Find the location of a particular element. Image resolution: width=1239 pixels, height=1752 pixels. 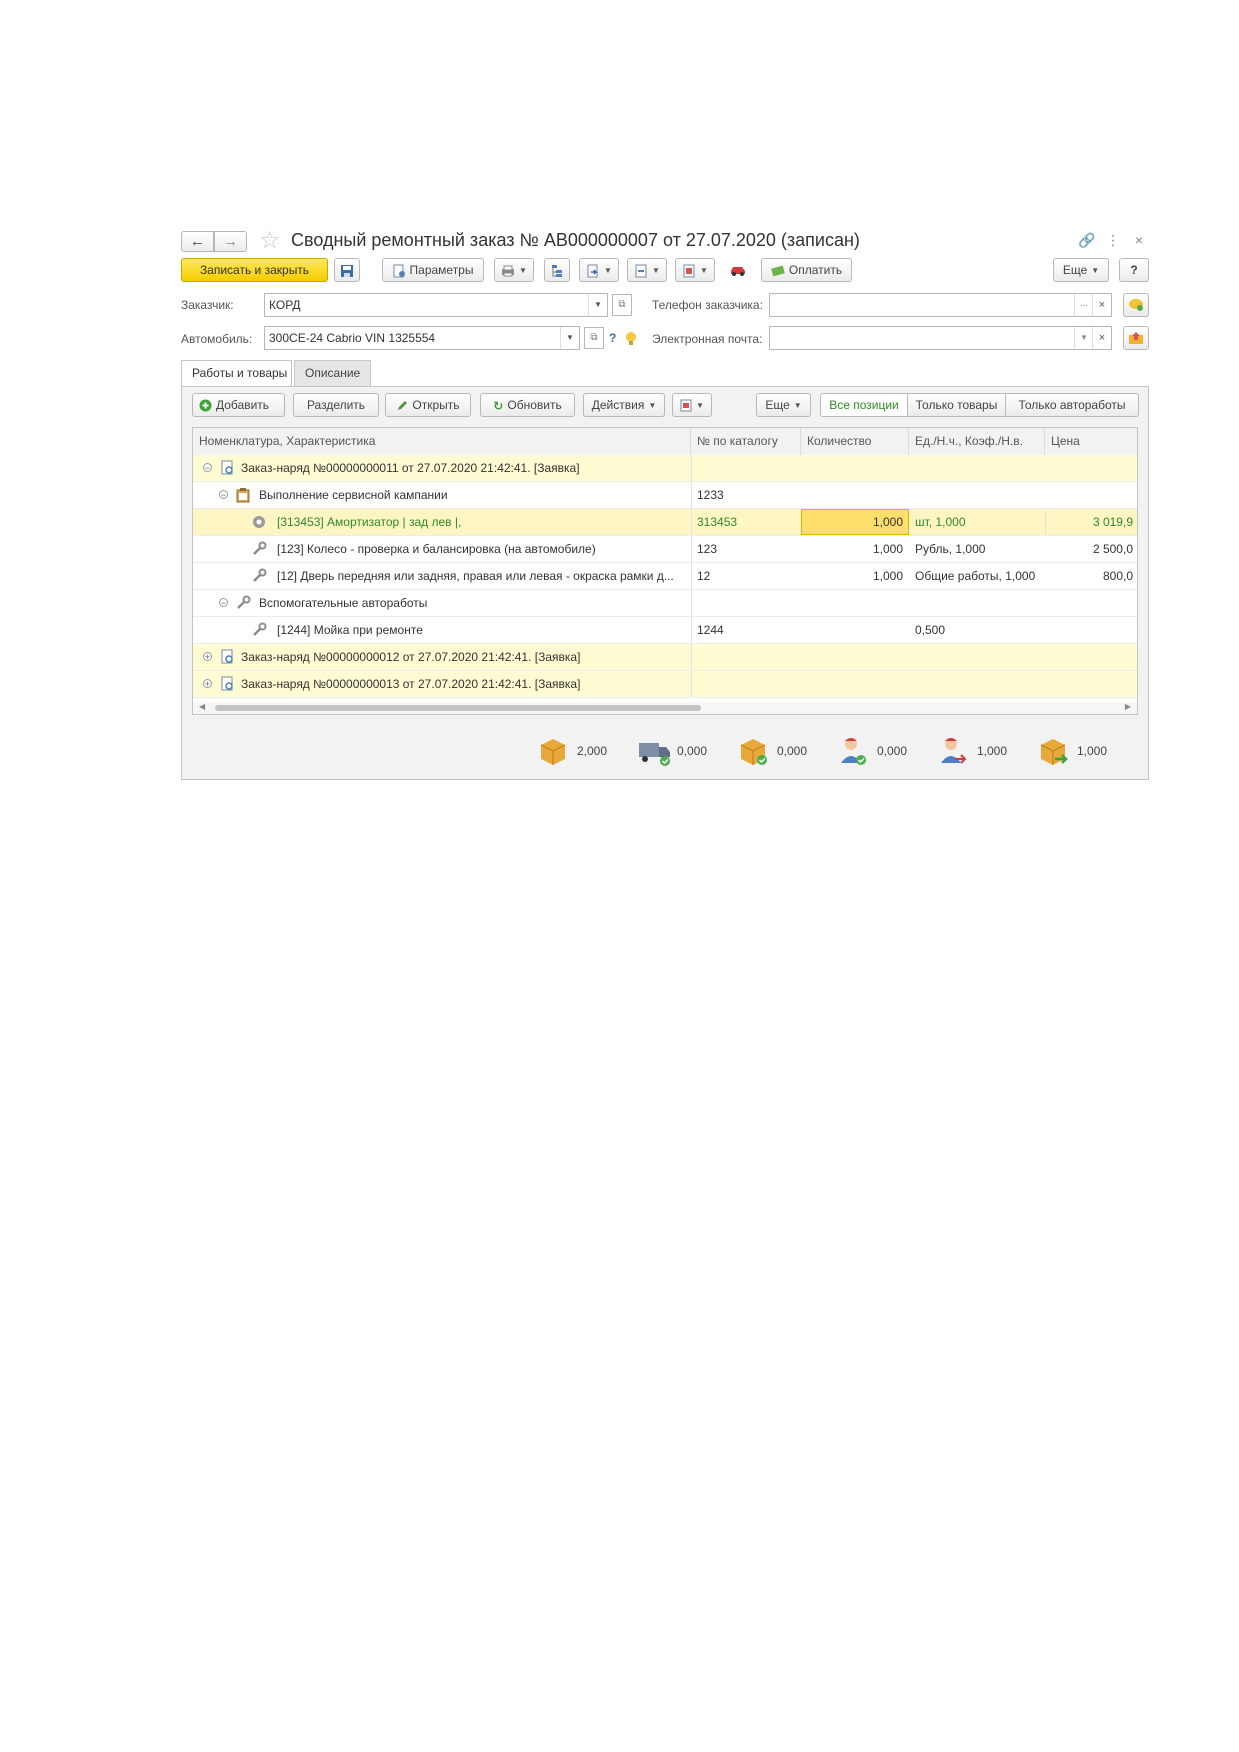

row-price: 3 019,9 is located at coordinates (1112, 522).